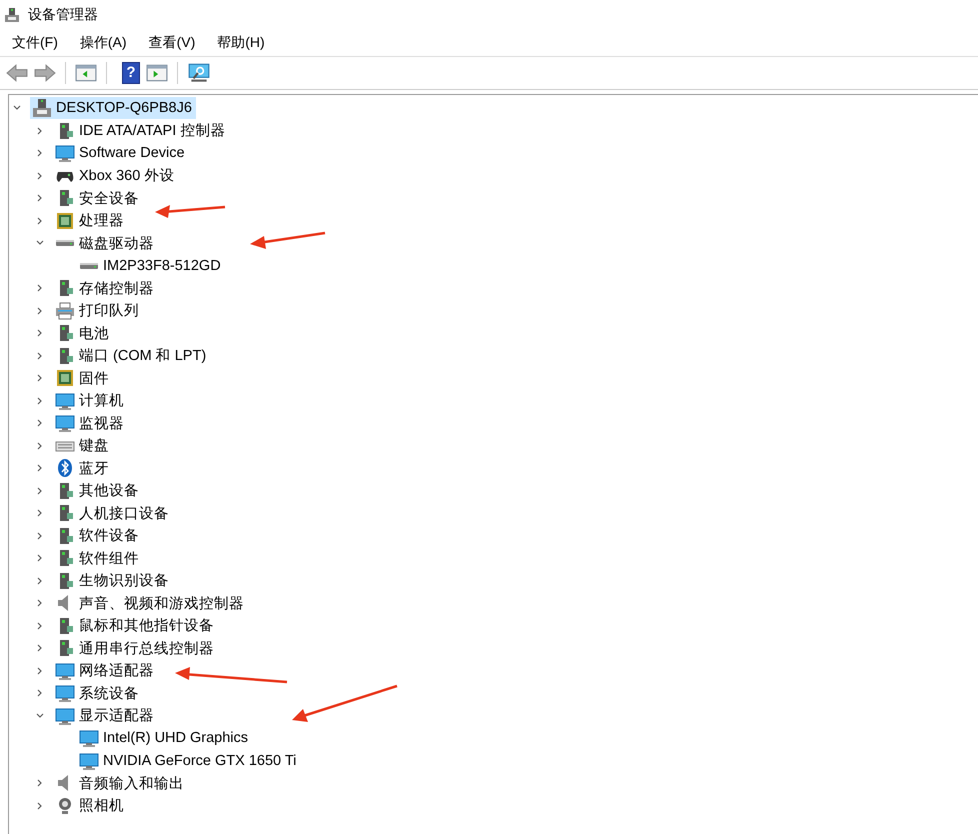 Image resolution: width=978 pixels, height=834 pixels. What do you see at coordinates (142, 356) in the screenshot?
I see `tree-item: 端口 (COM 和 LPT)` at bounding box center [142, 356].